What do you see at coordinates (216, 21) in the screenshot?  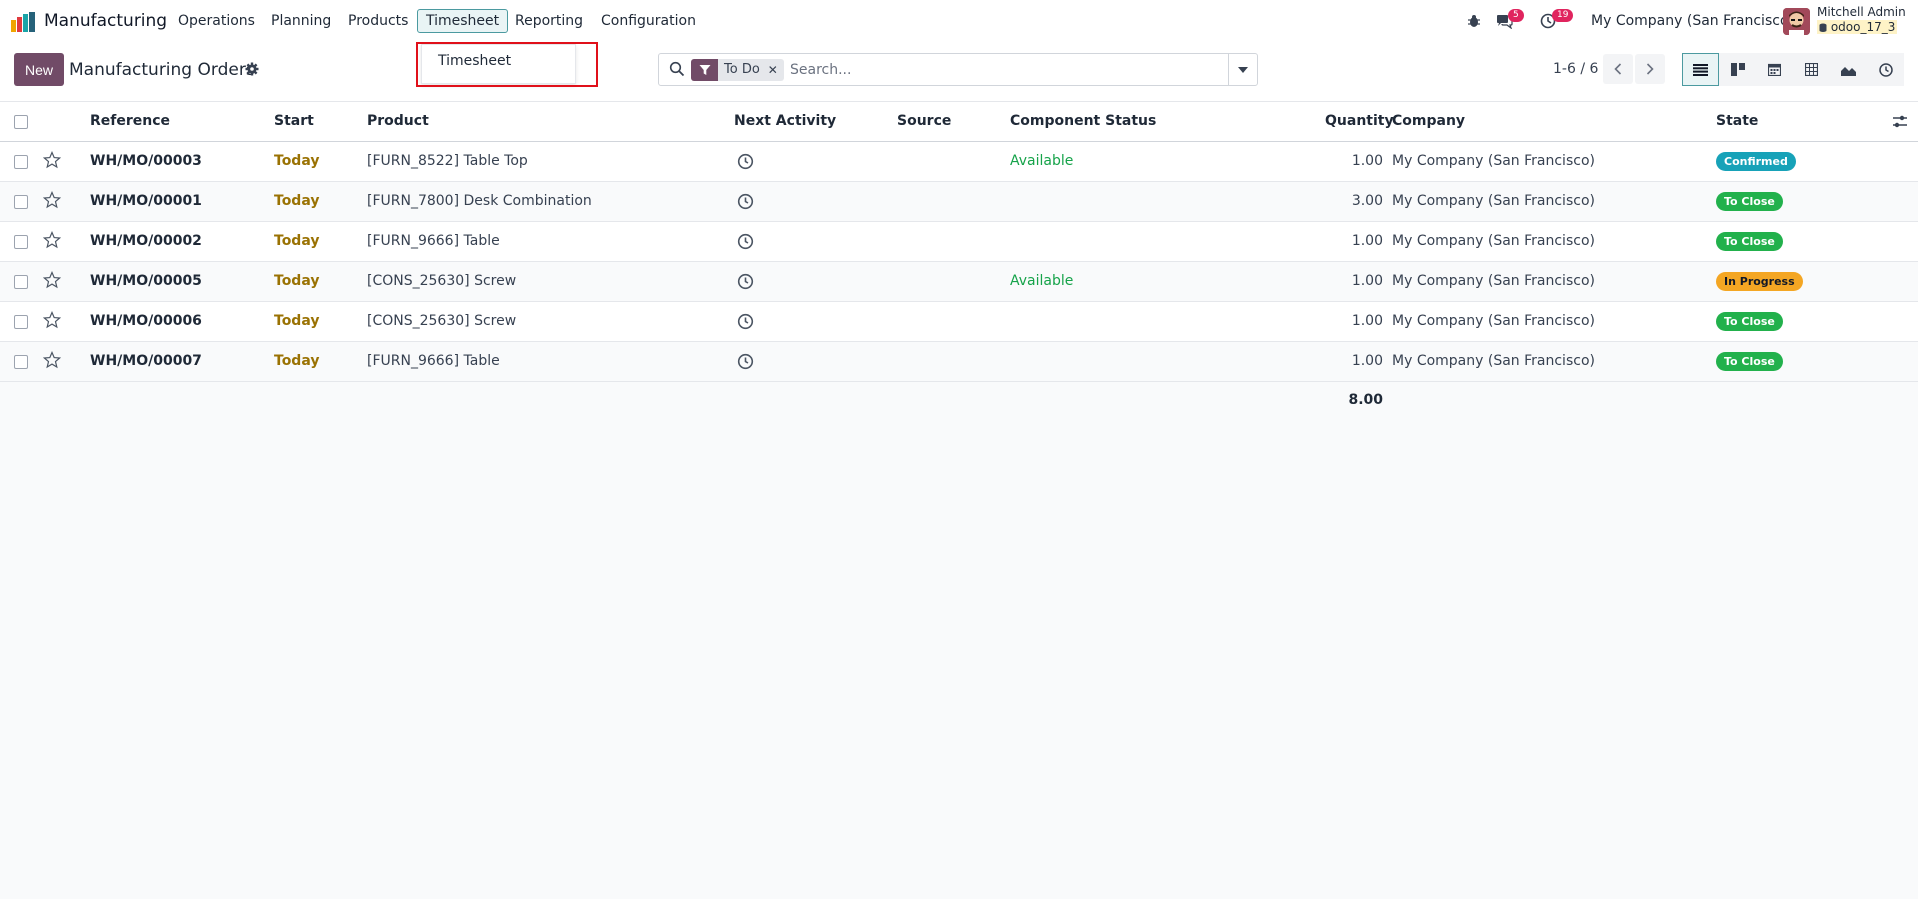 I see `menu-operations: Operations` at bounding box center [216, 21].